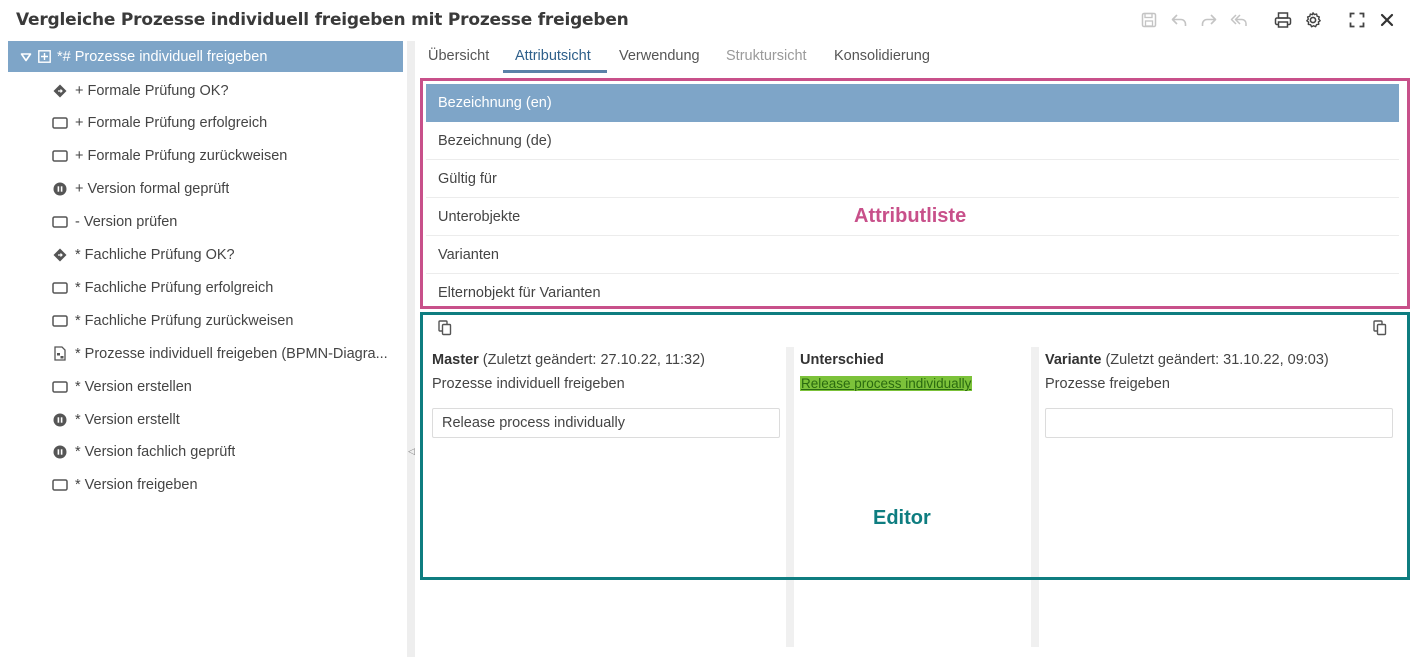 The image size is (1417, 665). Describe the element at coordinates (455, 360) in the screenshot. I see `master-title: Master` at that location.